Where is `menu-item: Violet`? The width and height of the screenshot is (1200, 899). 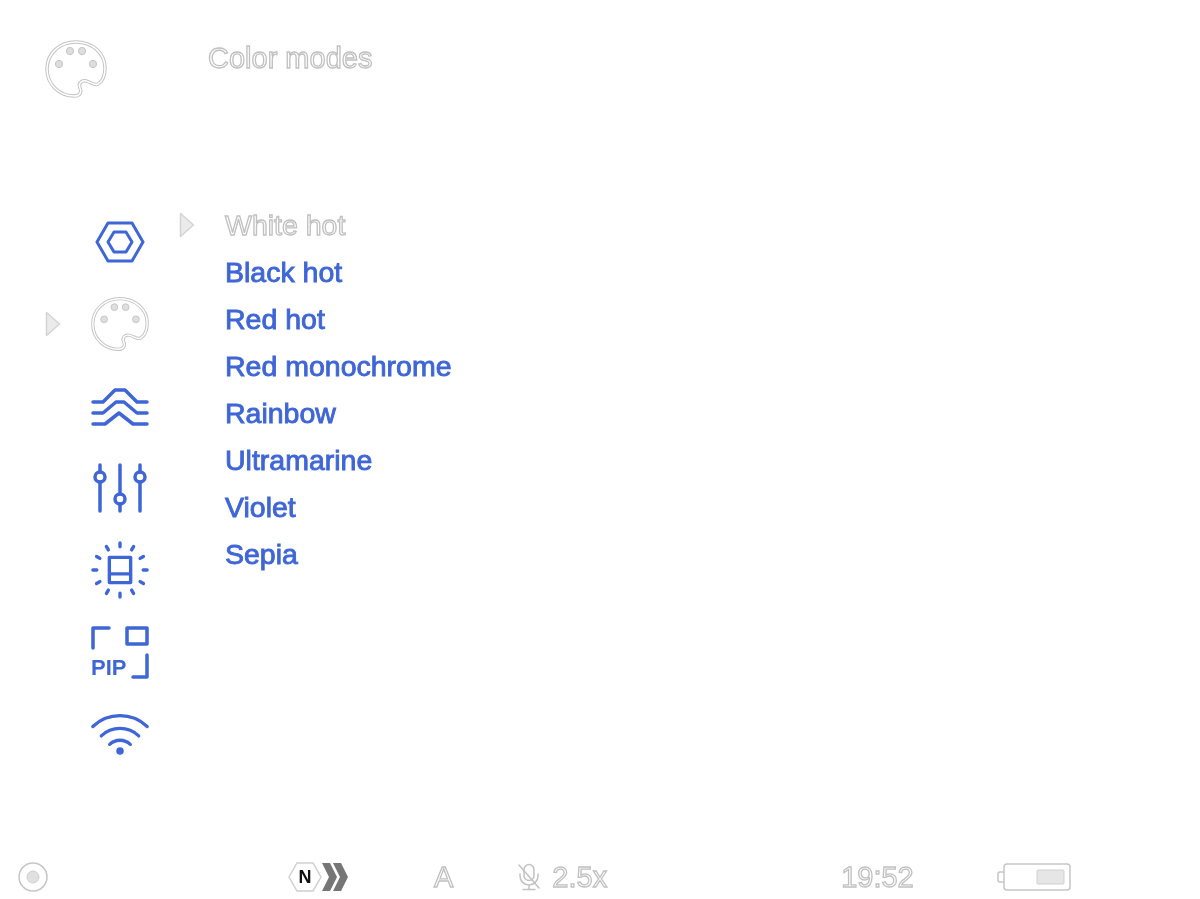
menu-item: Violet is located at coordinates (260, 506).